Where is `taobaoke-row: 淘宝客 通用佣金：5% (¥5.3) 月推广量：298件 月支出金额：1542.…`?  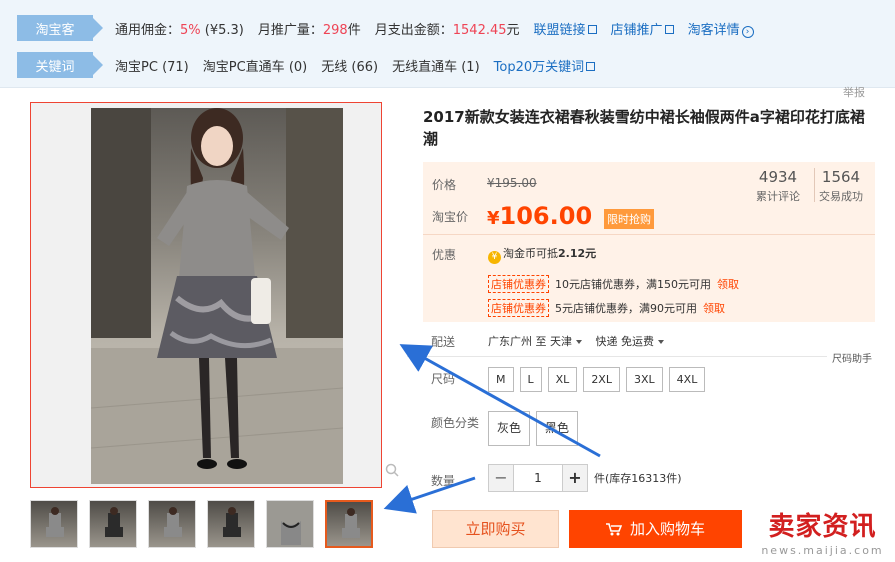 taobaoke-row: 淘宝客 通用佣金：5% (¥5.3) 月推广量：298件 月支出金额：1542.… is located at coordinates (392, 28).